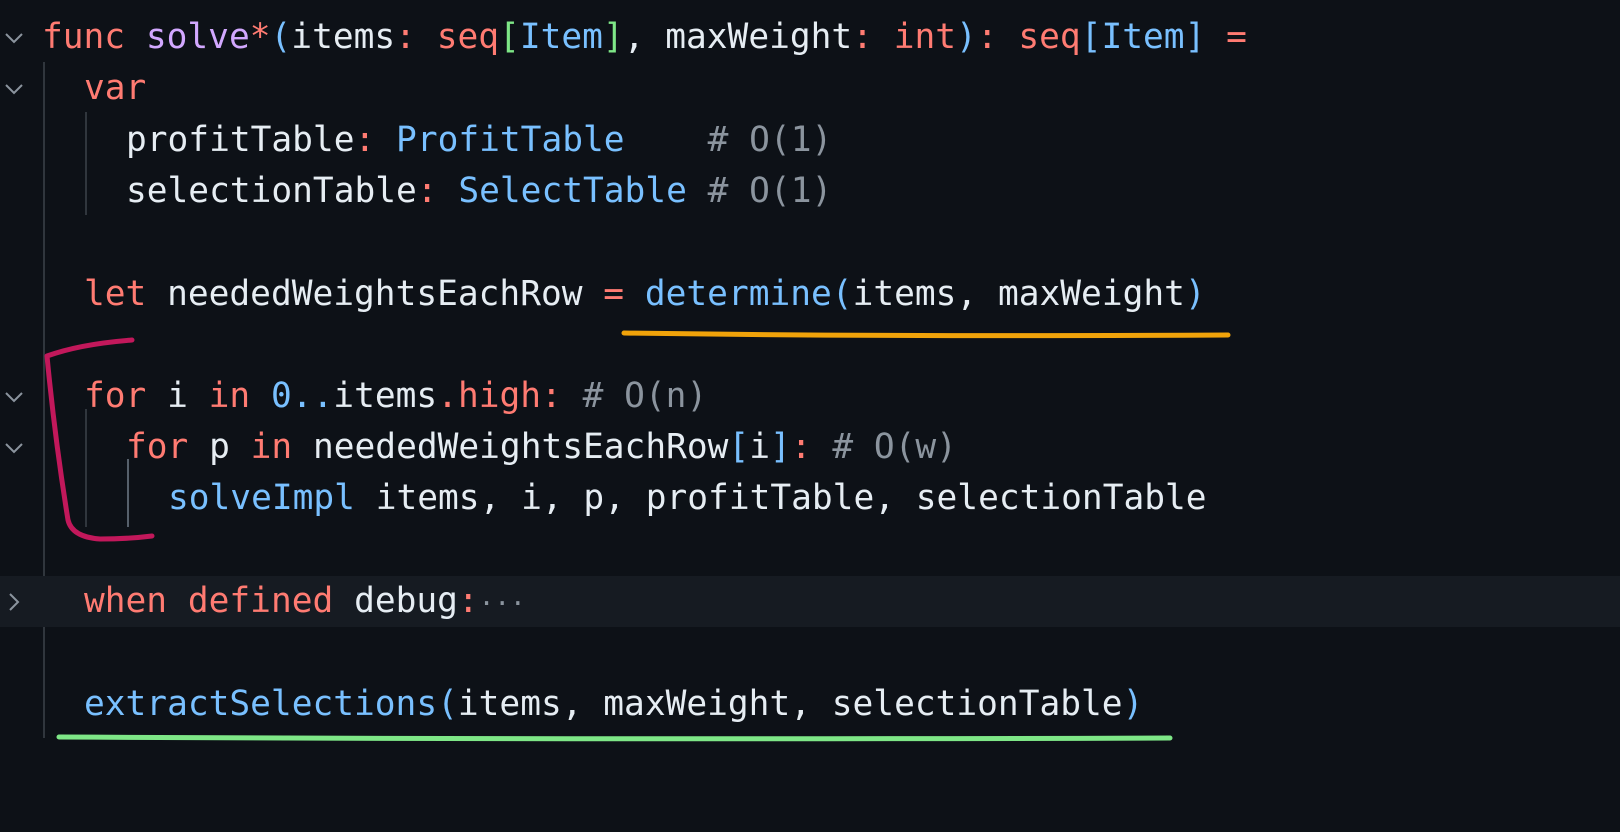 Image resolution: width=1620 pixels, height=832 pixels. Describe the element at coordinates (197, 37) in the screenshot. I see `function-name: solve` at that location.